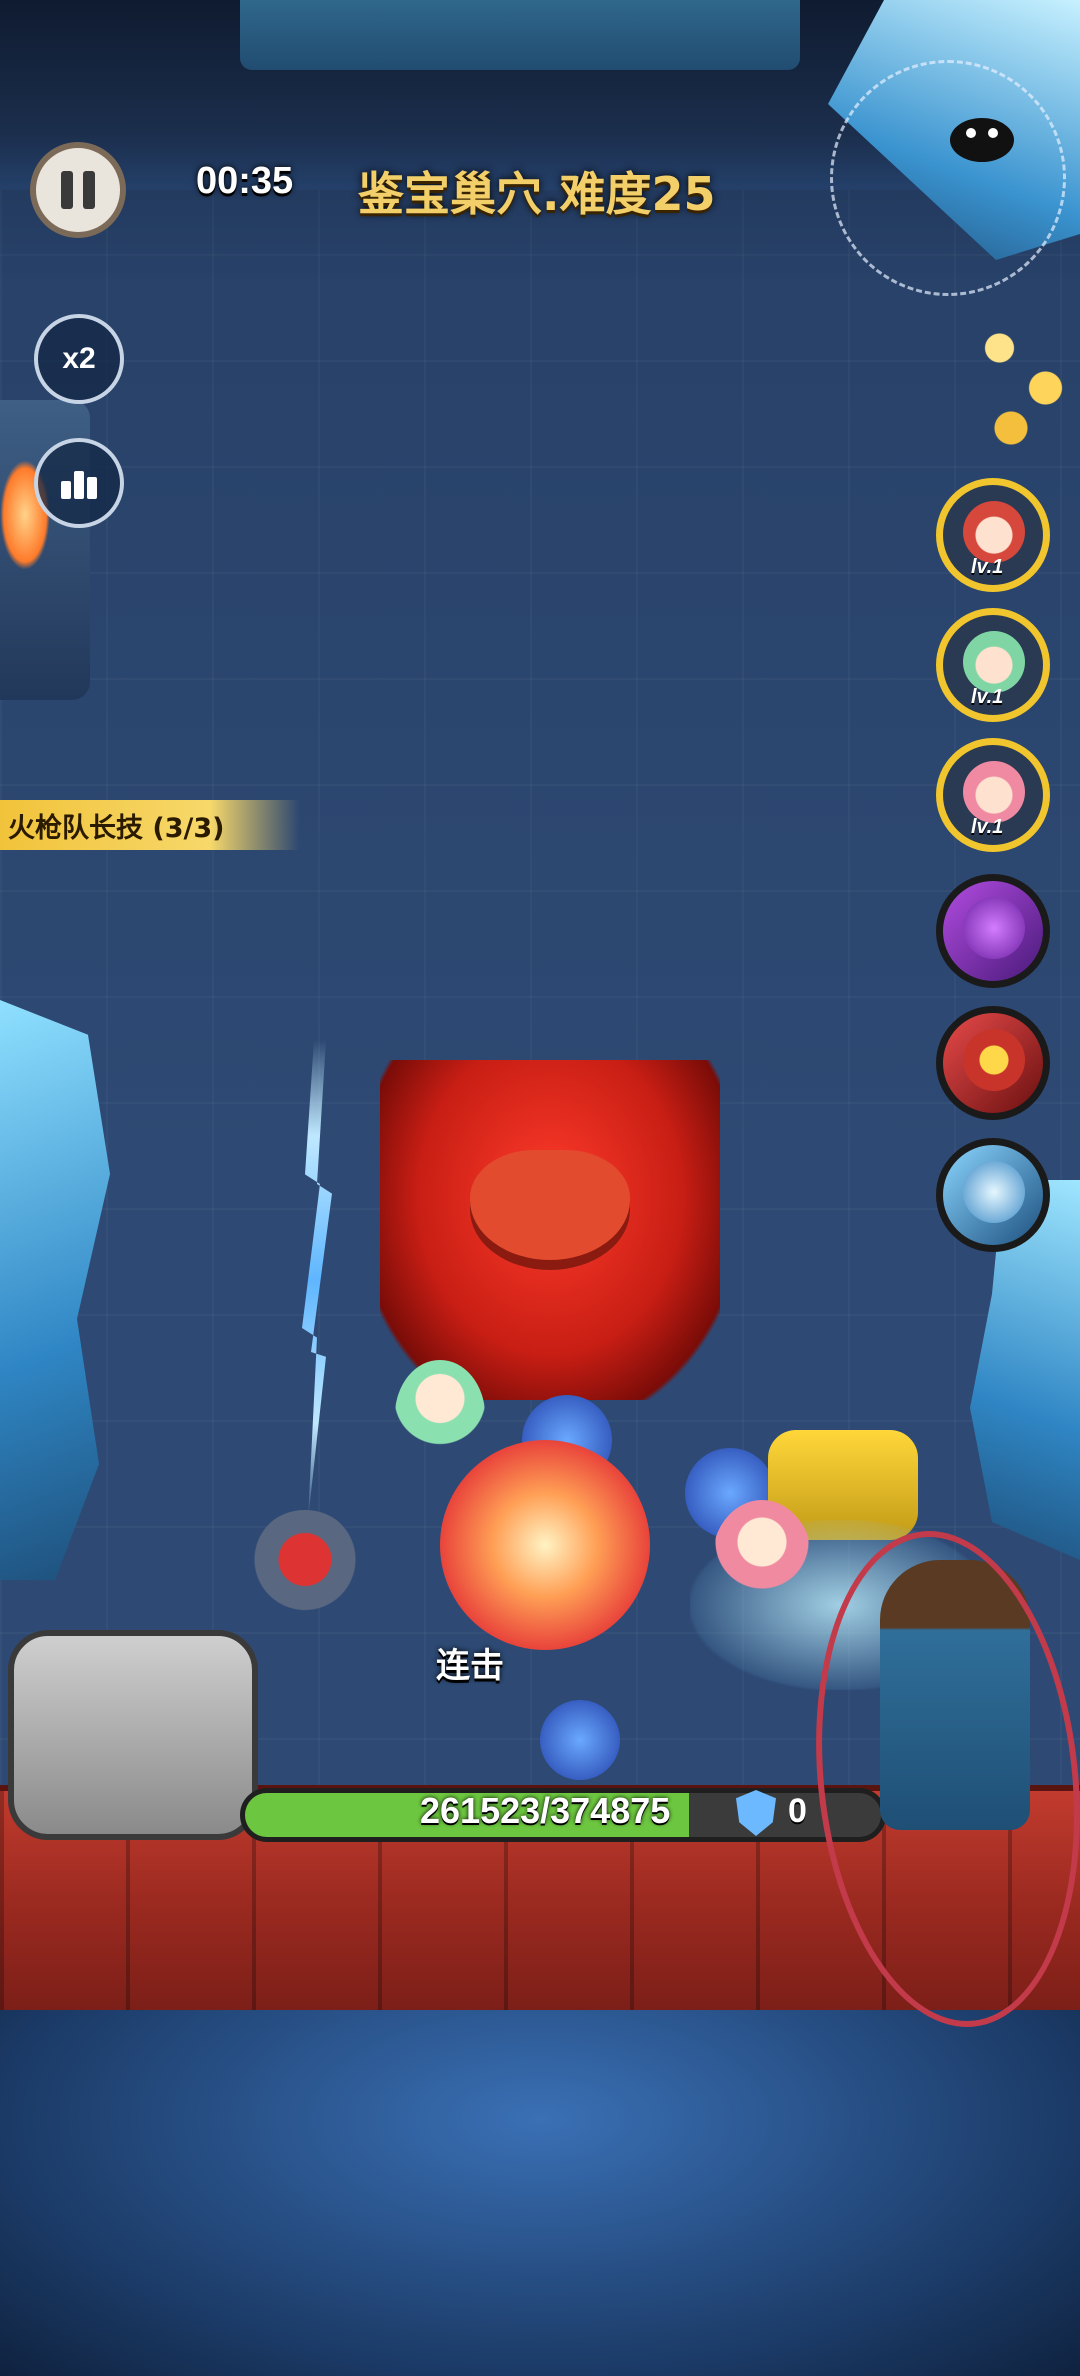 The image size is (1080, 2376). I want to click on bar-chart-icon, so click(79, 485).